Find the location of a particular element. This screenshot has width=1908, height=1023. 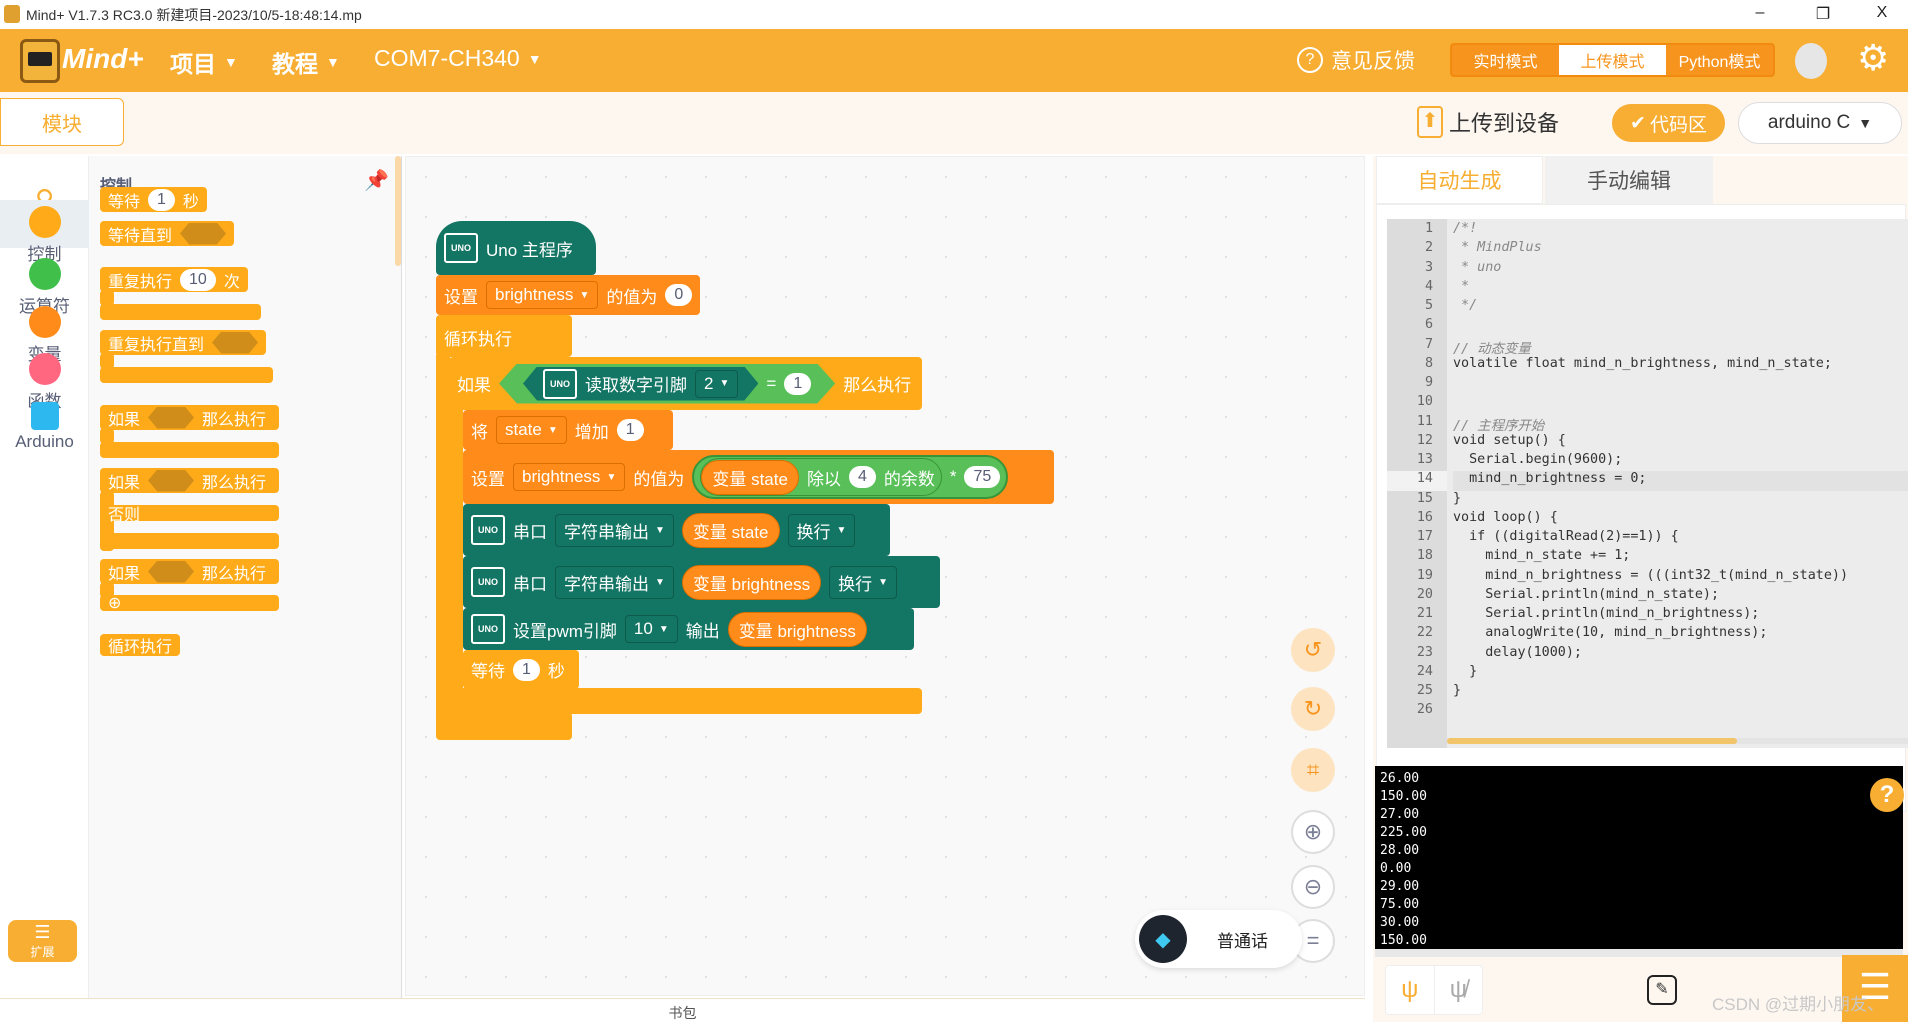

clear-output-icon: ✎ is located at coordinates (1662, 990).